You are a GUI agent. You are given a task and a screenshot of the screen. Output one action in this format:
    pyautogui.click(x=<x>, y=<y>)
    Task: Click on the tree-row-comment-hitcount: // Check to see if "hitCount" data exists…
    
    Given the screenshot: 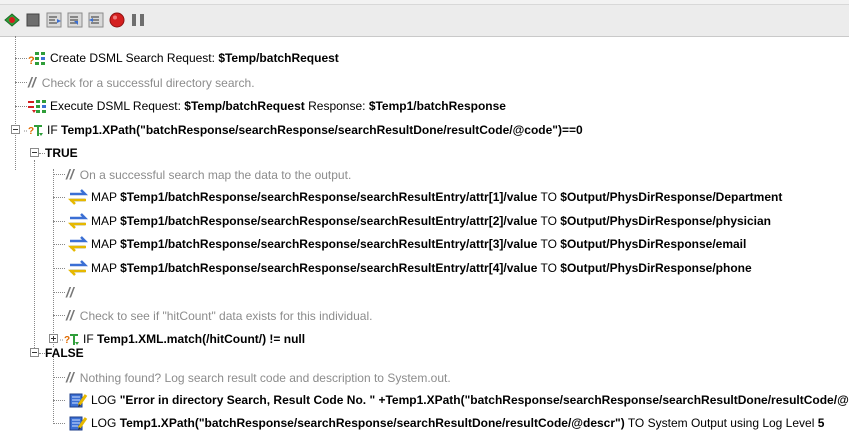 What is the action you would take?
    pyautogui.click(x=219, y=315)
    